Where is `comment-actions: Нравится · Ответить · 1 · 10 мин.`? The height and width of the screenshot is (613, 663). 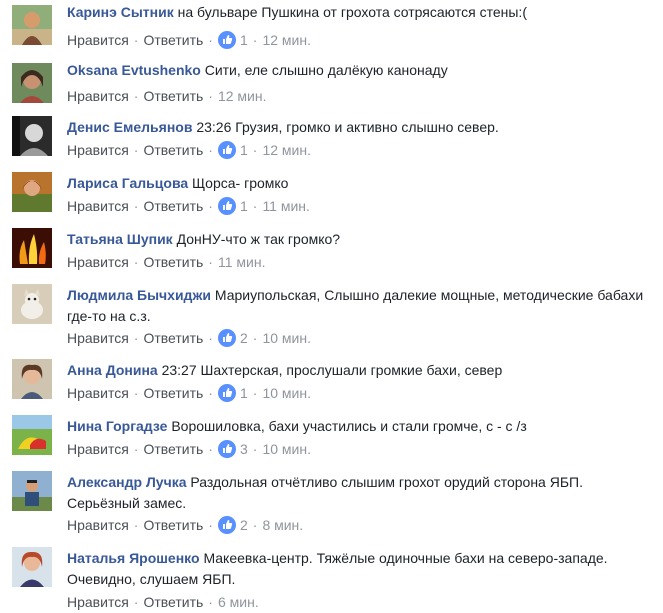
comment-actions: Нравится · Ответить · 1 · 10 мин. is located at coordinates (189, 393).